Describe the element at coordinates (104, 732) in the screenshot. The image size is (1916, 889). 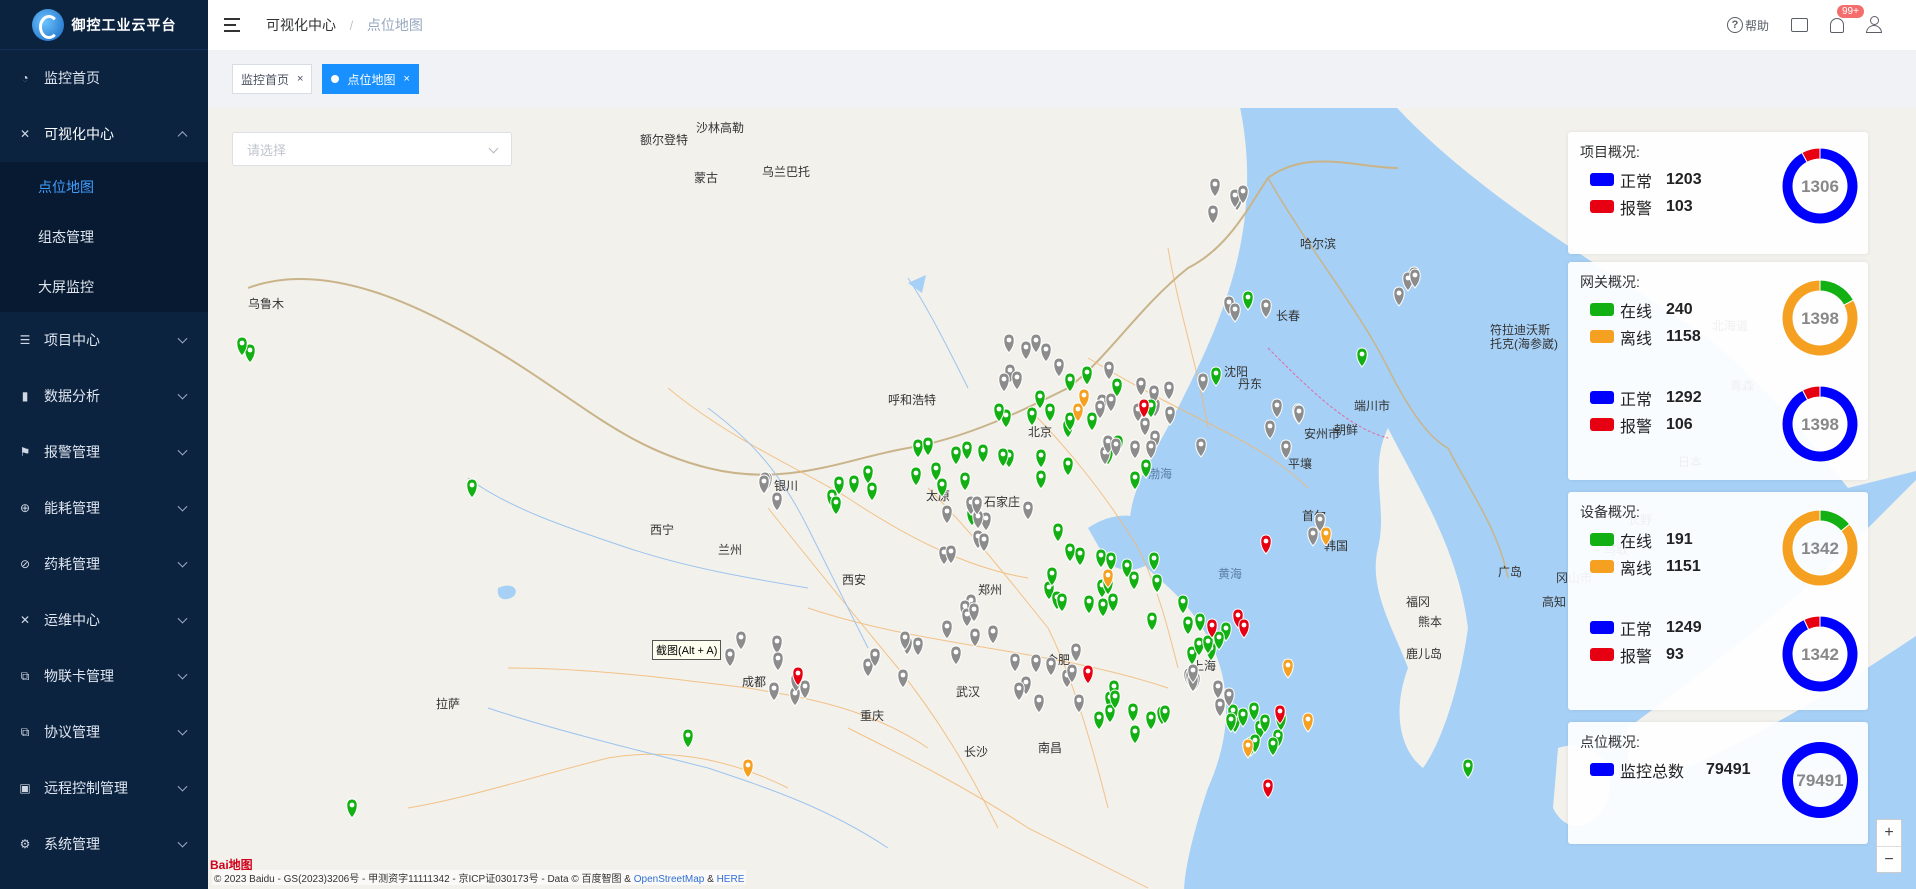
I see `menu-item-protocol: ⧉ 协议管理` at that location.